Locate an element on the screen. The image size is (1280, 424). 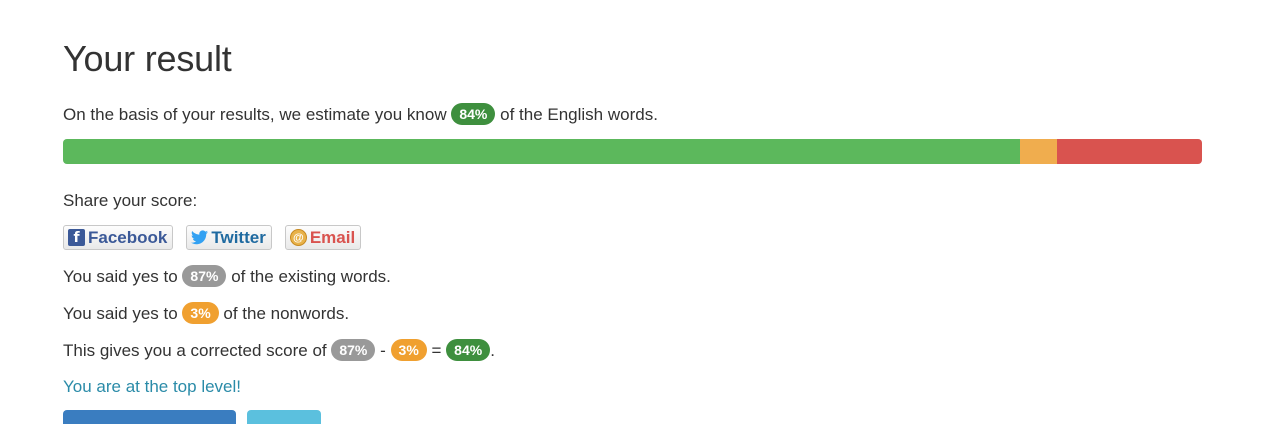
share-buttons: f Facebook Twitter @ Email is located at coordinates (212, 237).